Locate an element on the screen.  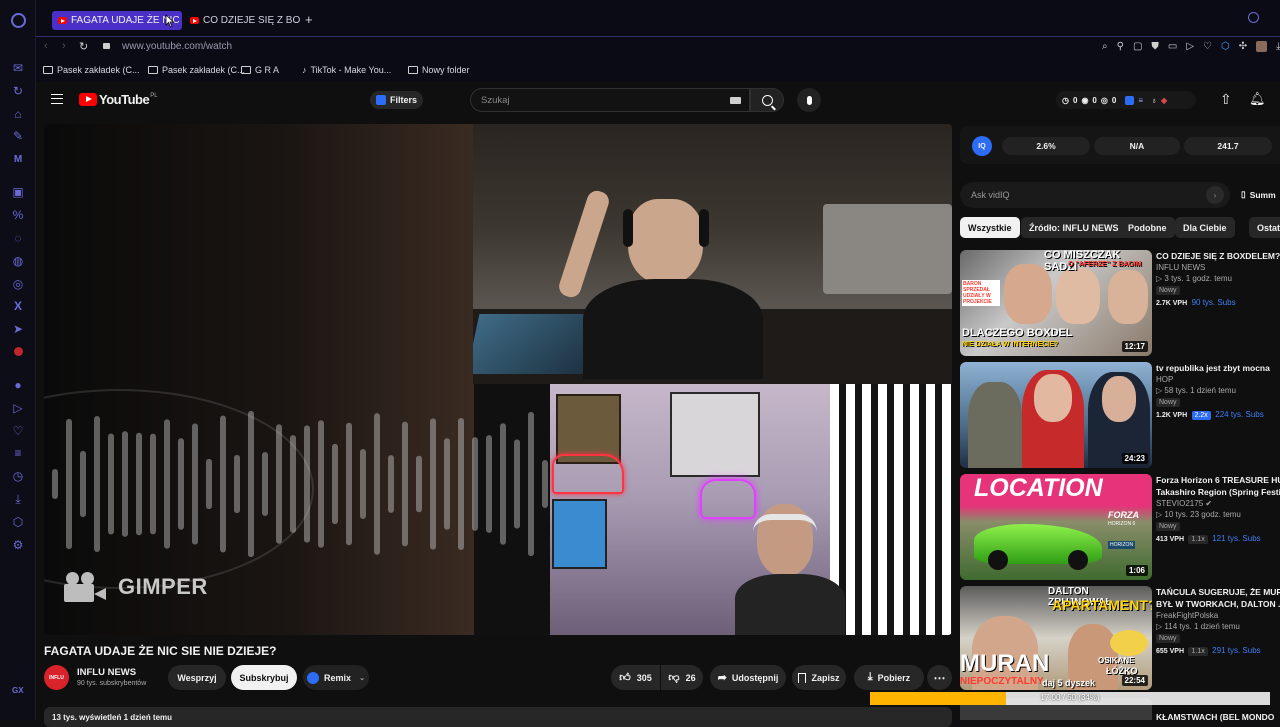
summary-button: ▯ Summ is located at coordinates (1258, 194).